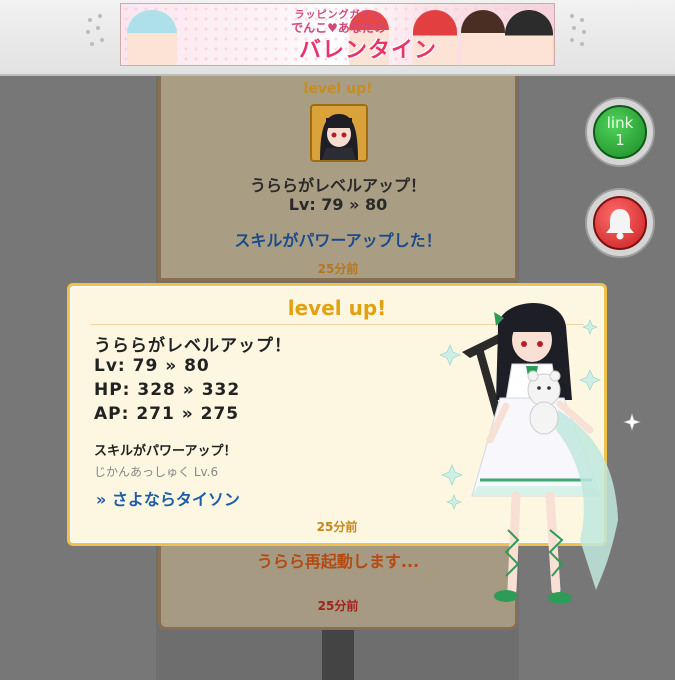 Image resolution: width=675 pixels, height=680 pixels. What do you see at coordinates (165, 451) in the screenshot?
I see `popup-skill-up: スキルがパワーアップ！` at bounding box center [165, 451].